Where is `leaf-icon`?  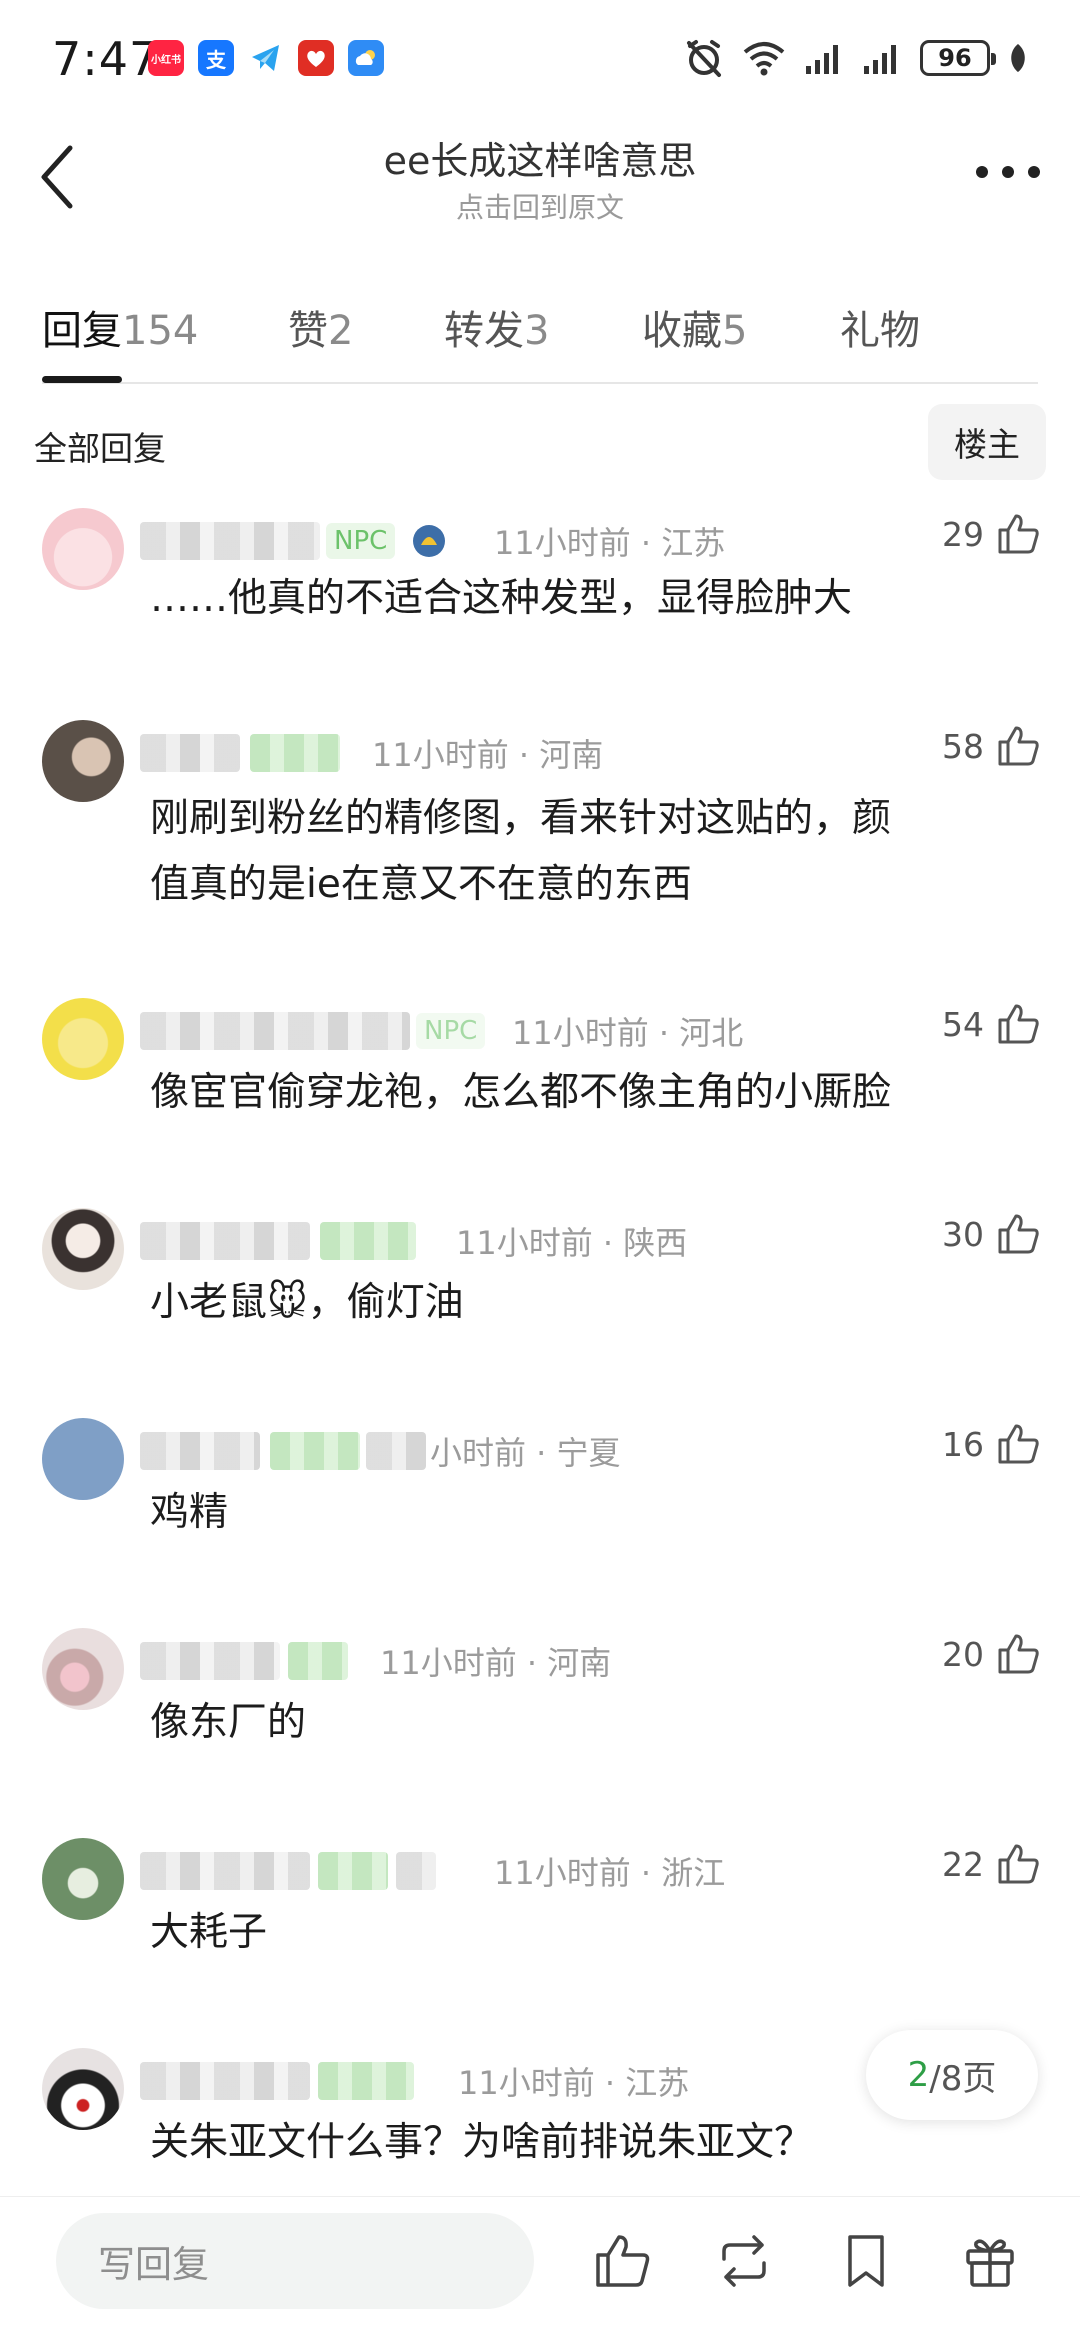 leaf-icon is located at coordinates (1018, 58).